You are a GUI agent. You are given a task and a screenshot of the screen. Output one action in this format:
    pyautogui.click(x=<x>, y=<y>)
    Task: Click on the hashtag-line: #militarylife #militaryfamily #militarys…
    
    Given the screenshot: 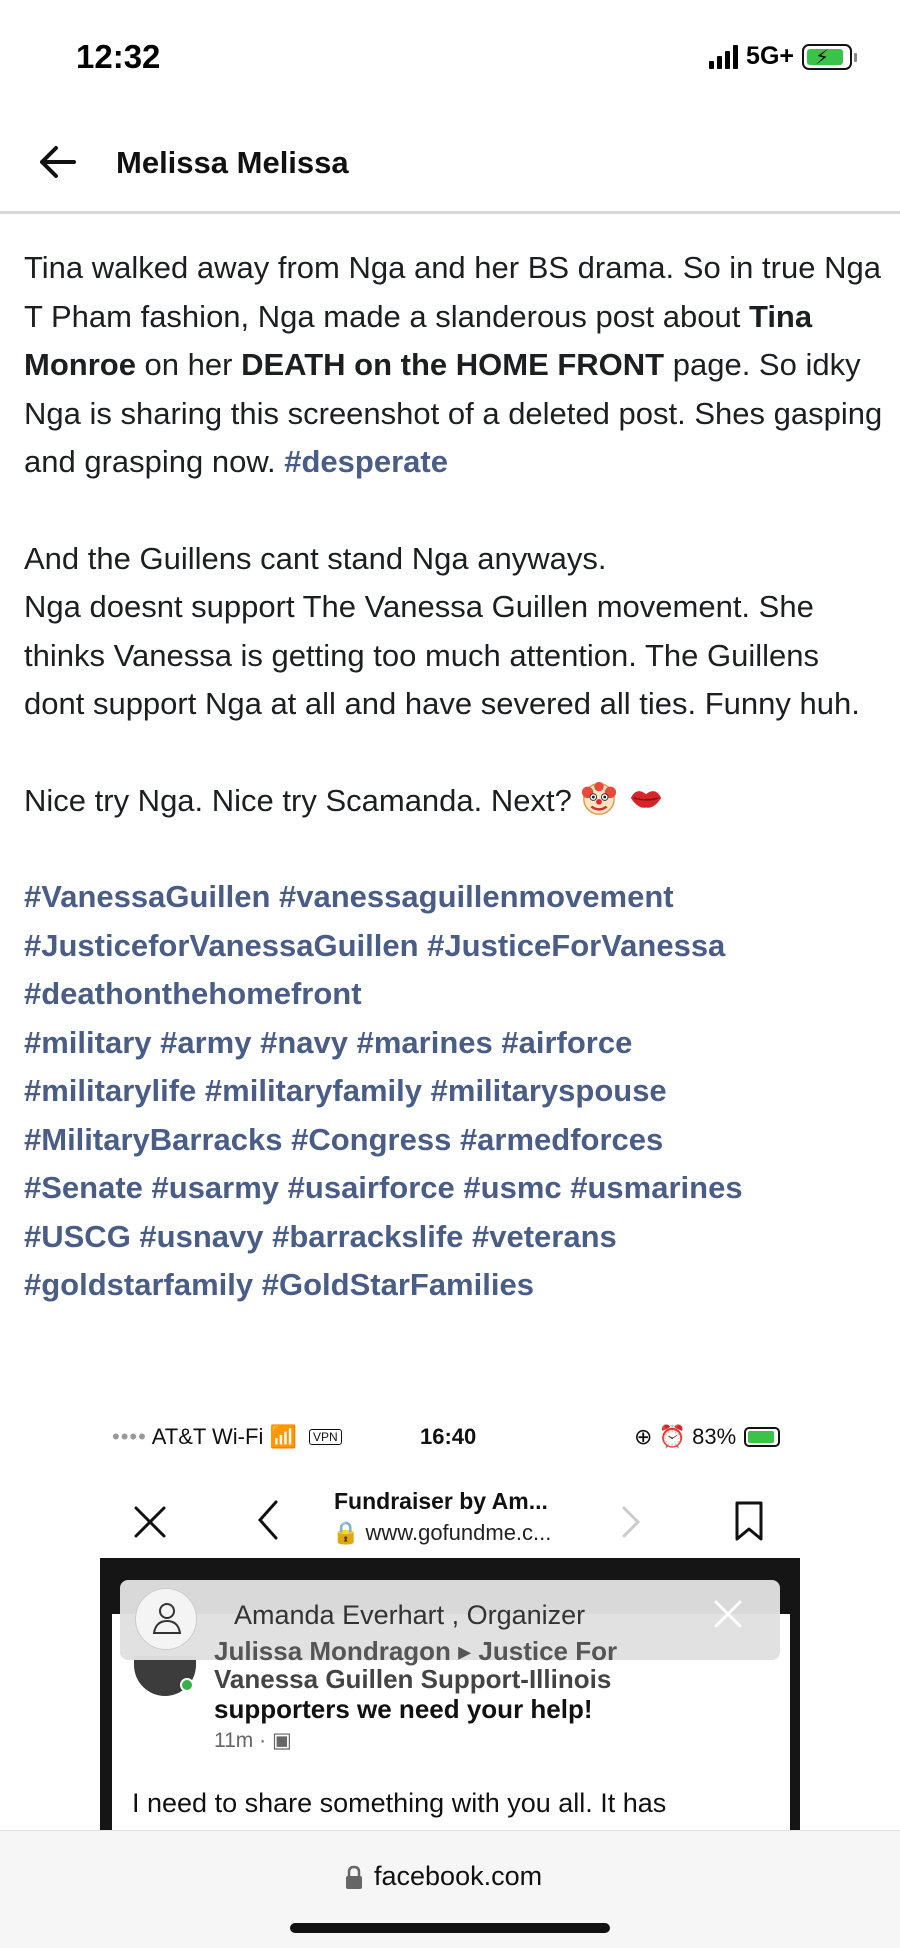 What is the action you would take?
    pyautogui.click(x=454, y=1091)
    